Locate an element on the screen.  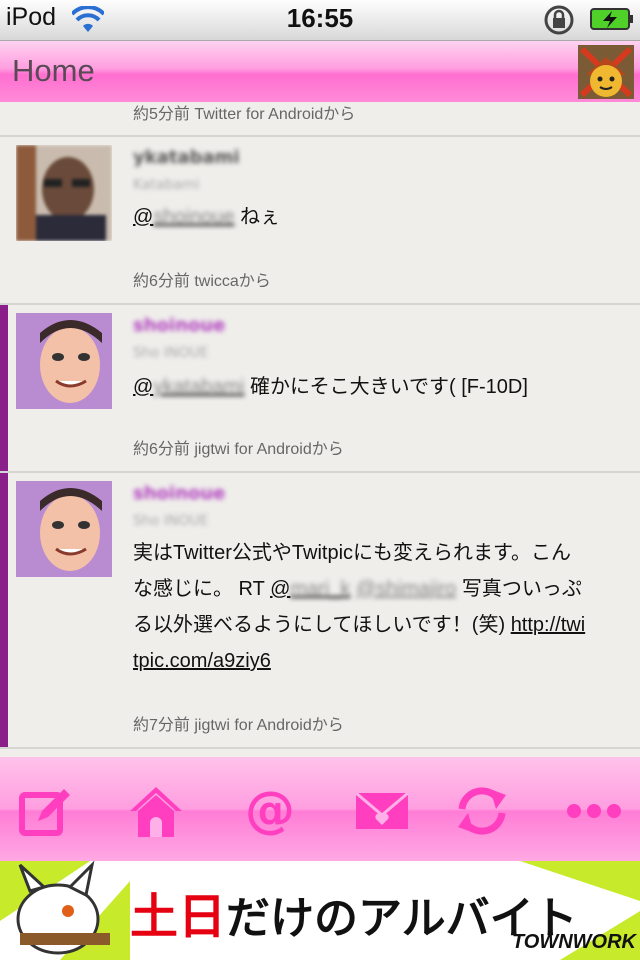
tweet-fullname: Katabami is located at coordinates (166, 185).